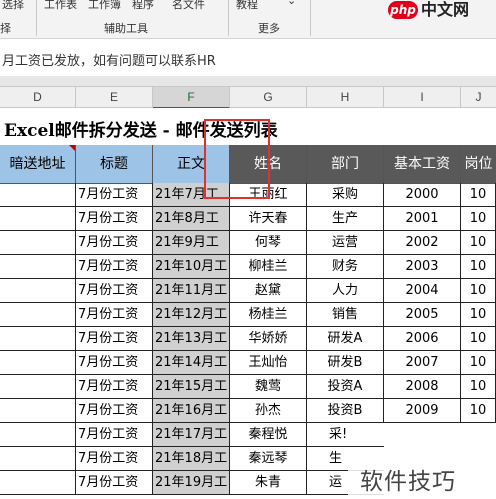 This screenshot has width=496, height=499. Describe the element at coordinates (345, 97) in the screenshot. I see `column-header-h: H` at that location.